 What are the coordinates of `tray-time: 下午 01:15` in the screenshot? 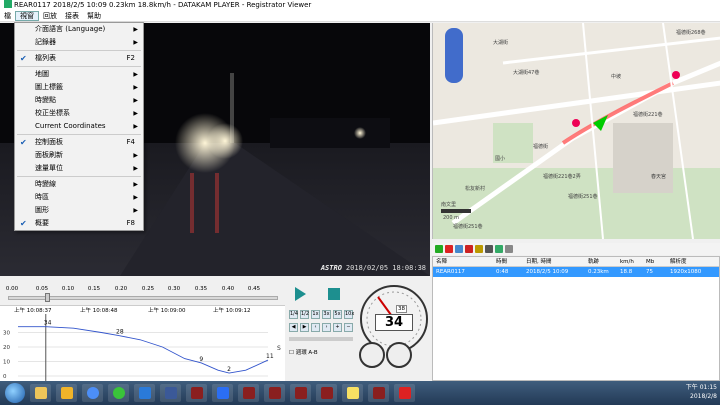 It's located at (701, 387).